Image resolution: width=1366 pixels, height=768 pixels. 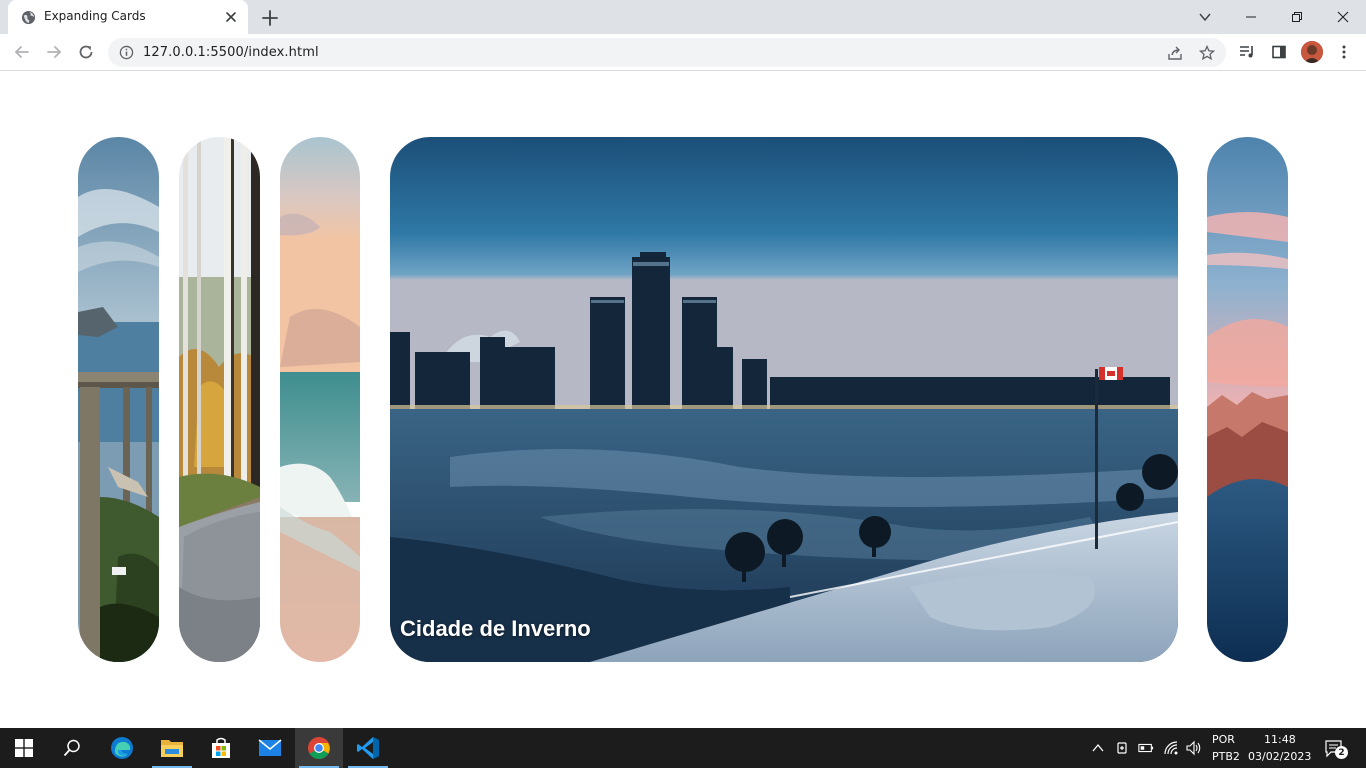 I want to click on vscode-icon, so click(x=368, y=748).